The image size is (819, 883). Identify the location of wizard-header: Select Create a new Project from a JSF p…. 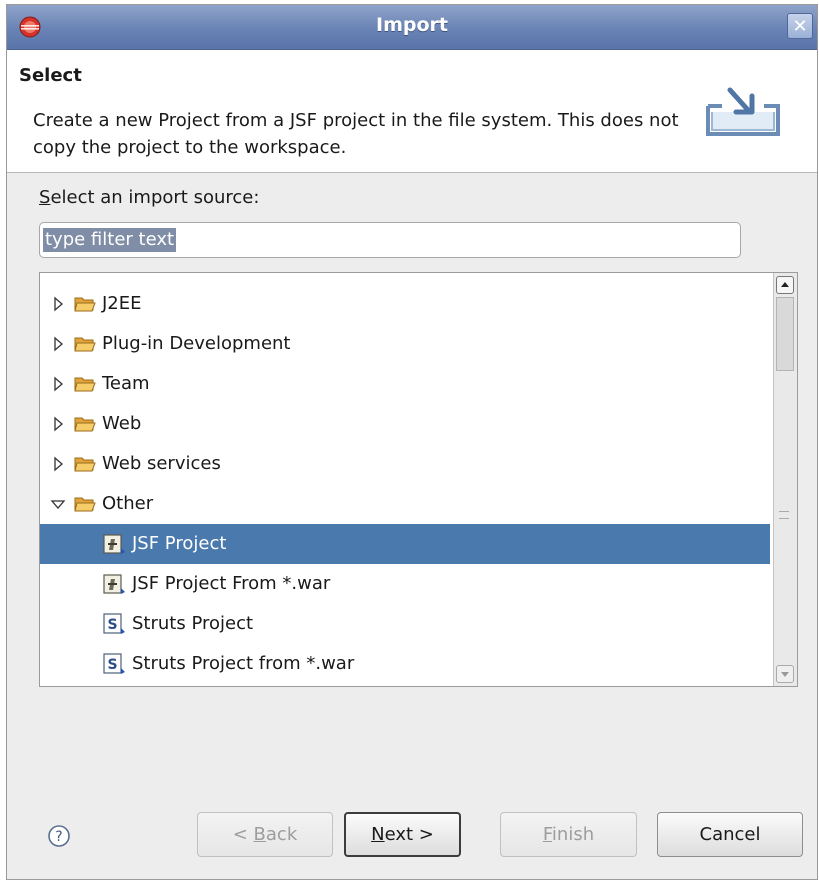
(412, 111).